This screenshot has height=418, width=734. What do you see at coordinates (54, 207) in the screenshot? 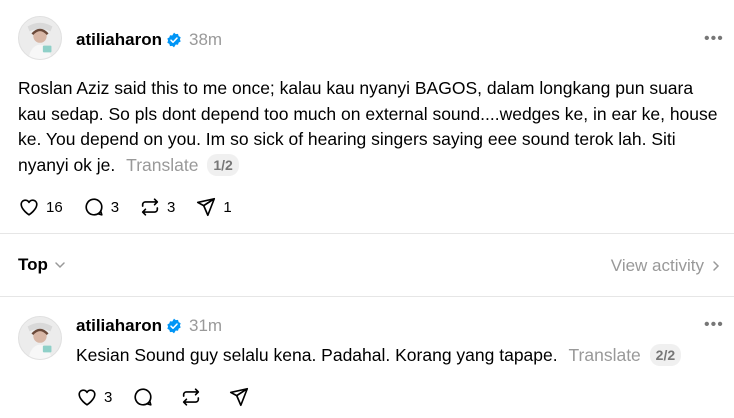
I see `like-count: 16` at bounding box center [54, 207].